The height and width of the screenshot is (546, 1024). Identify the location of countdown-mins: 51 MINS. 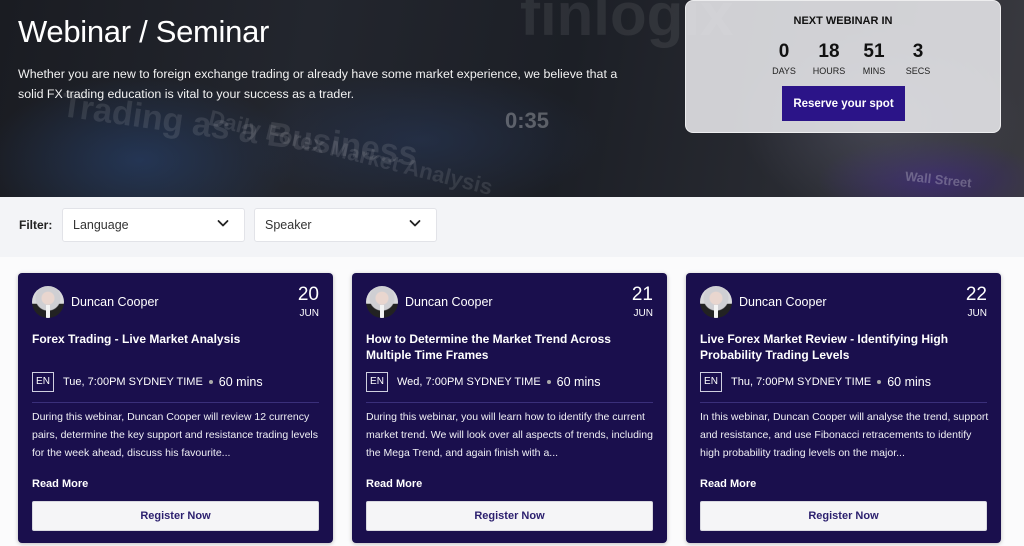
(874, 58).